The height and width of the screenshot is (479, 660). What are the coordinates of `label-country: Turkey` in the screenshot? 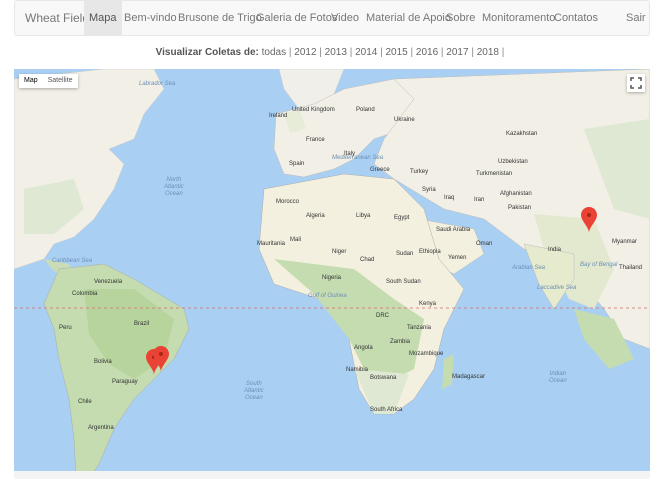 It's located at (419, 172).